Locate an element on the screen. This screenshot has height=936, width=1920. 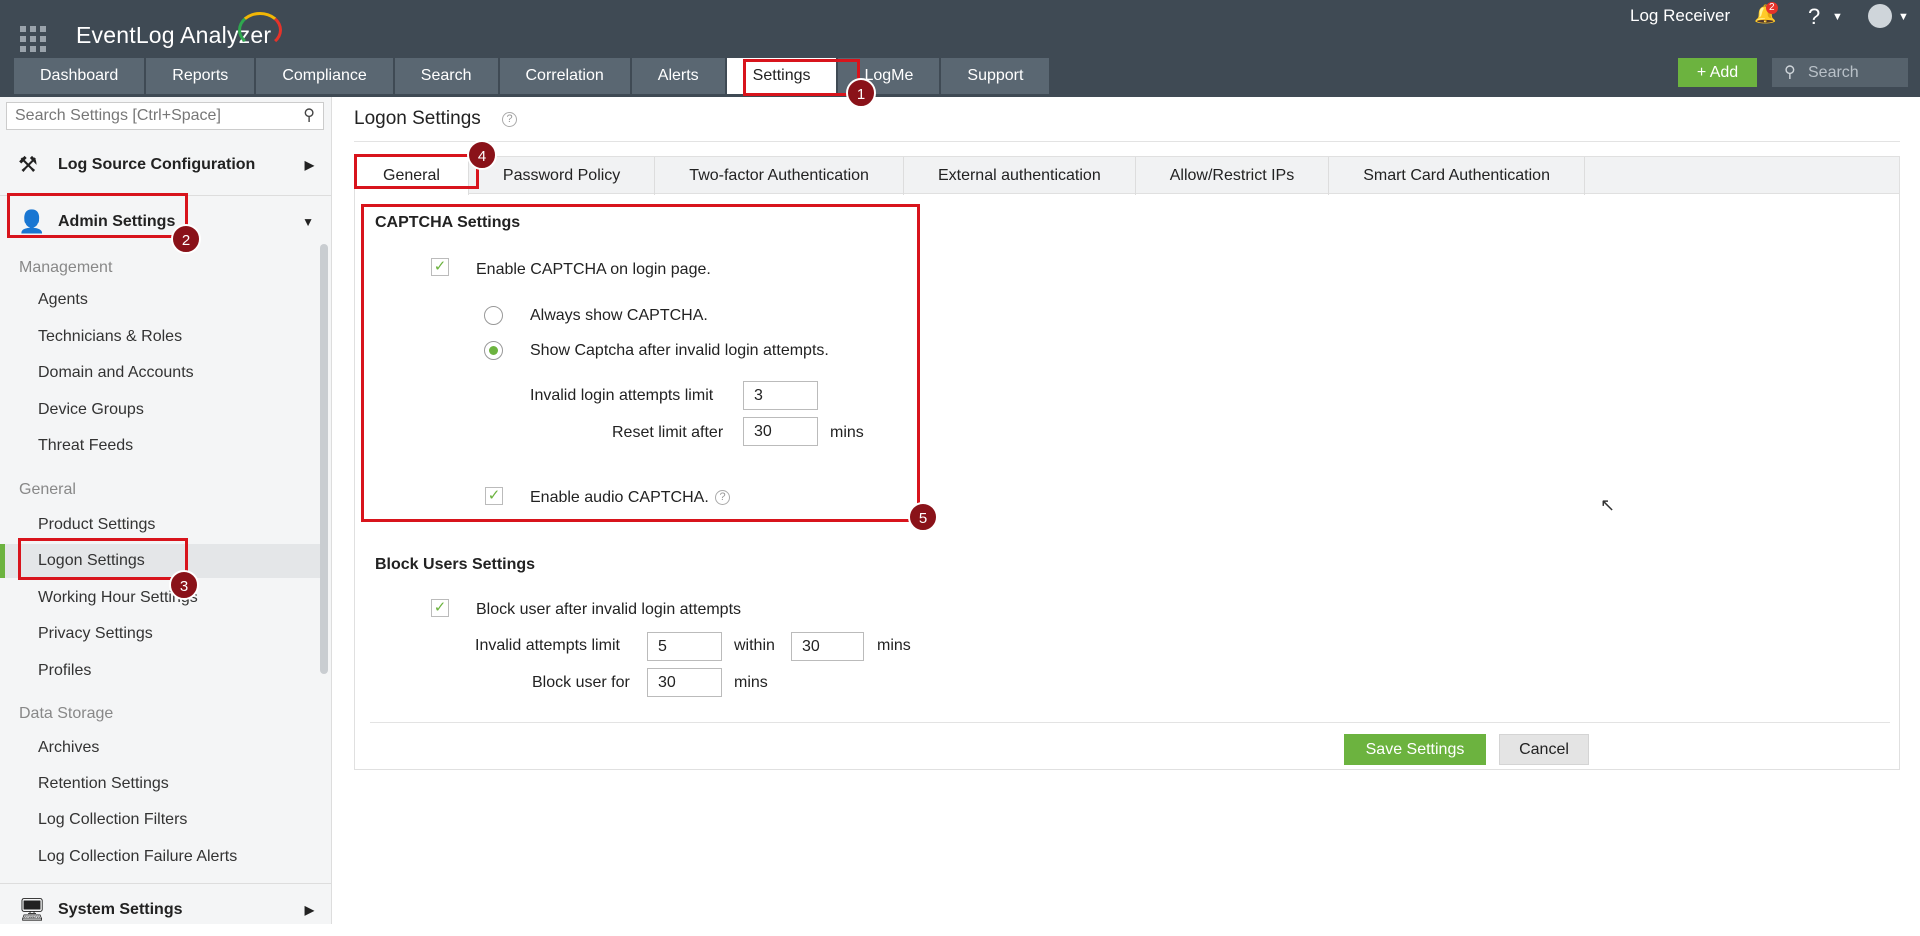
save-settings-button: Save Settings is located at coordinates (1415, 749).